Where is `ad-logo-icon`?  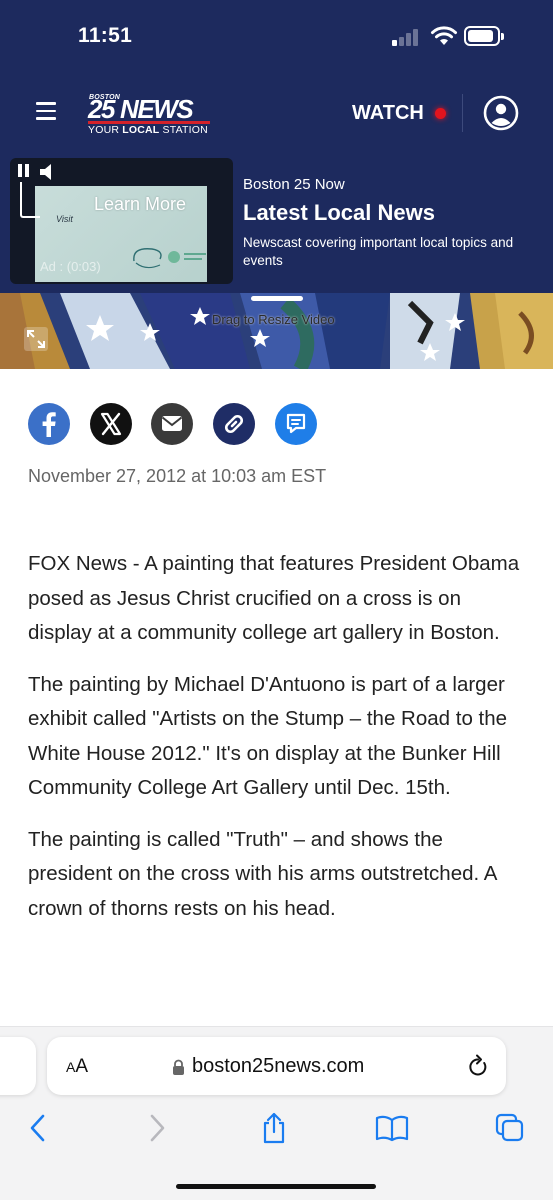
ad-logo-icon is located at coordinates (169, 258).